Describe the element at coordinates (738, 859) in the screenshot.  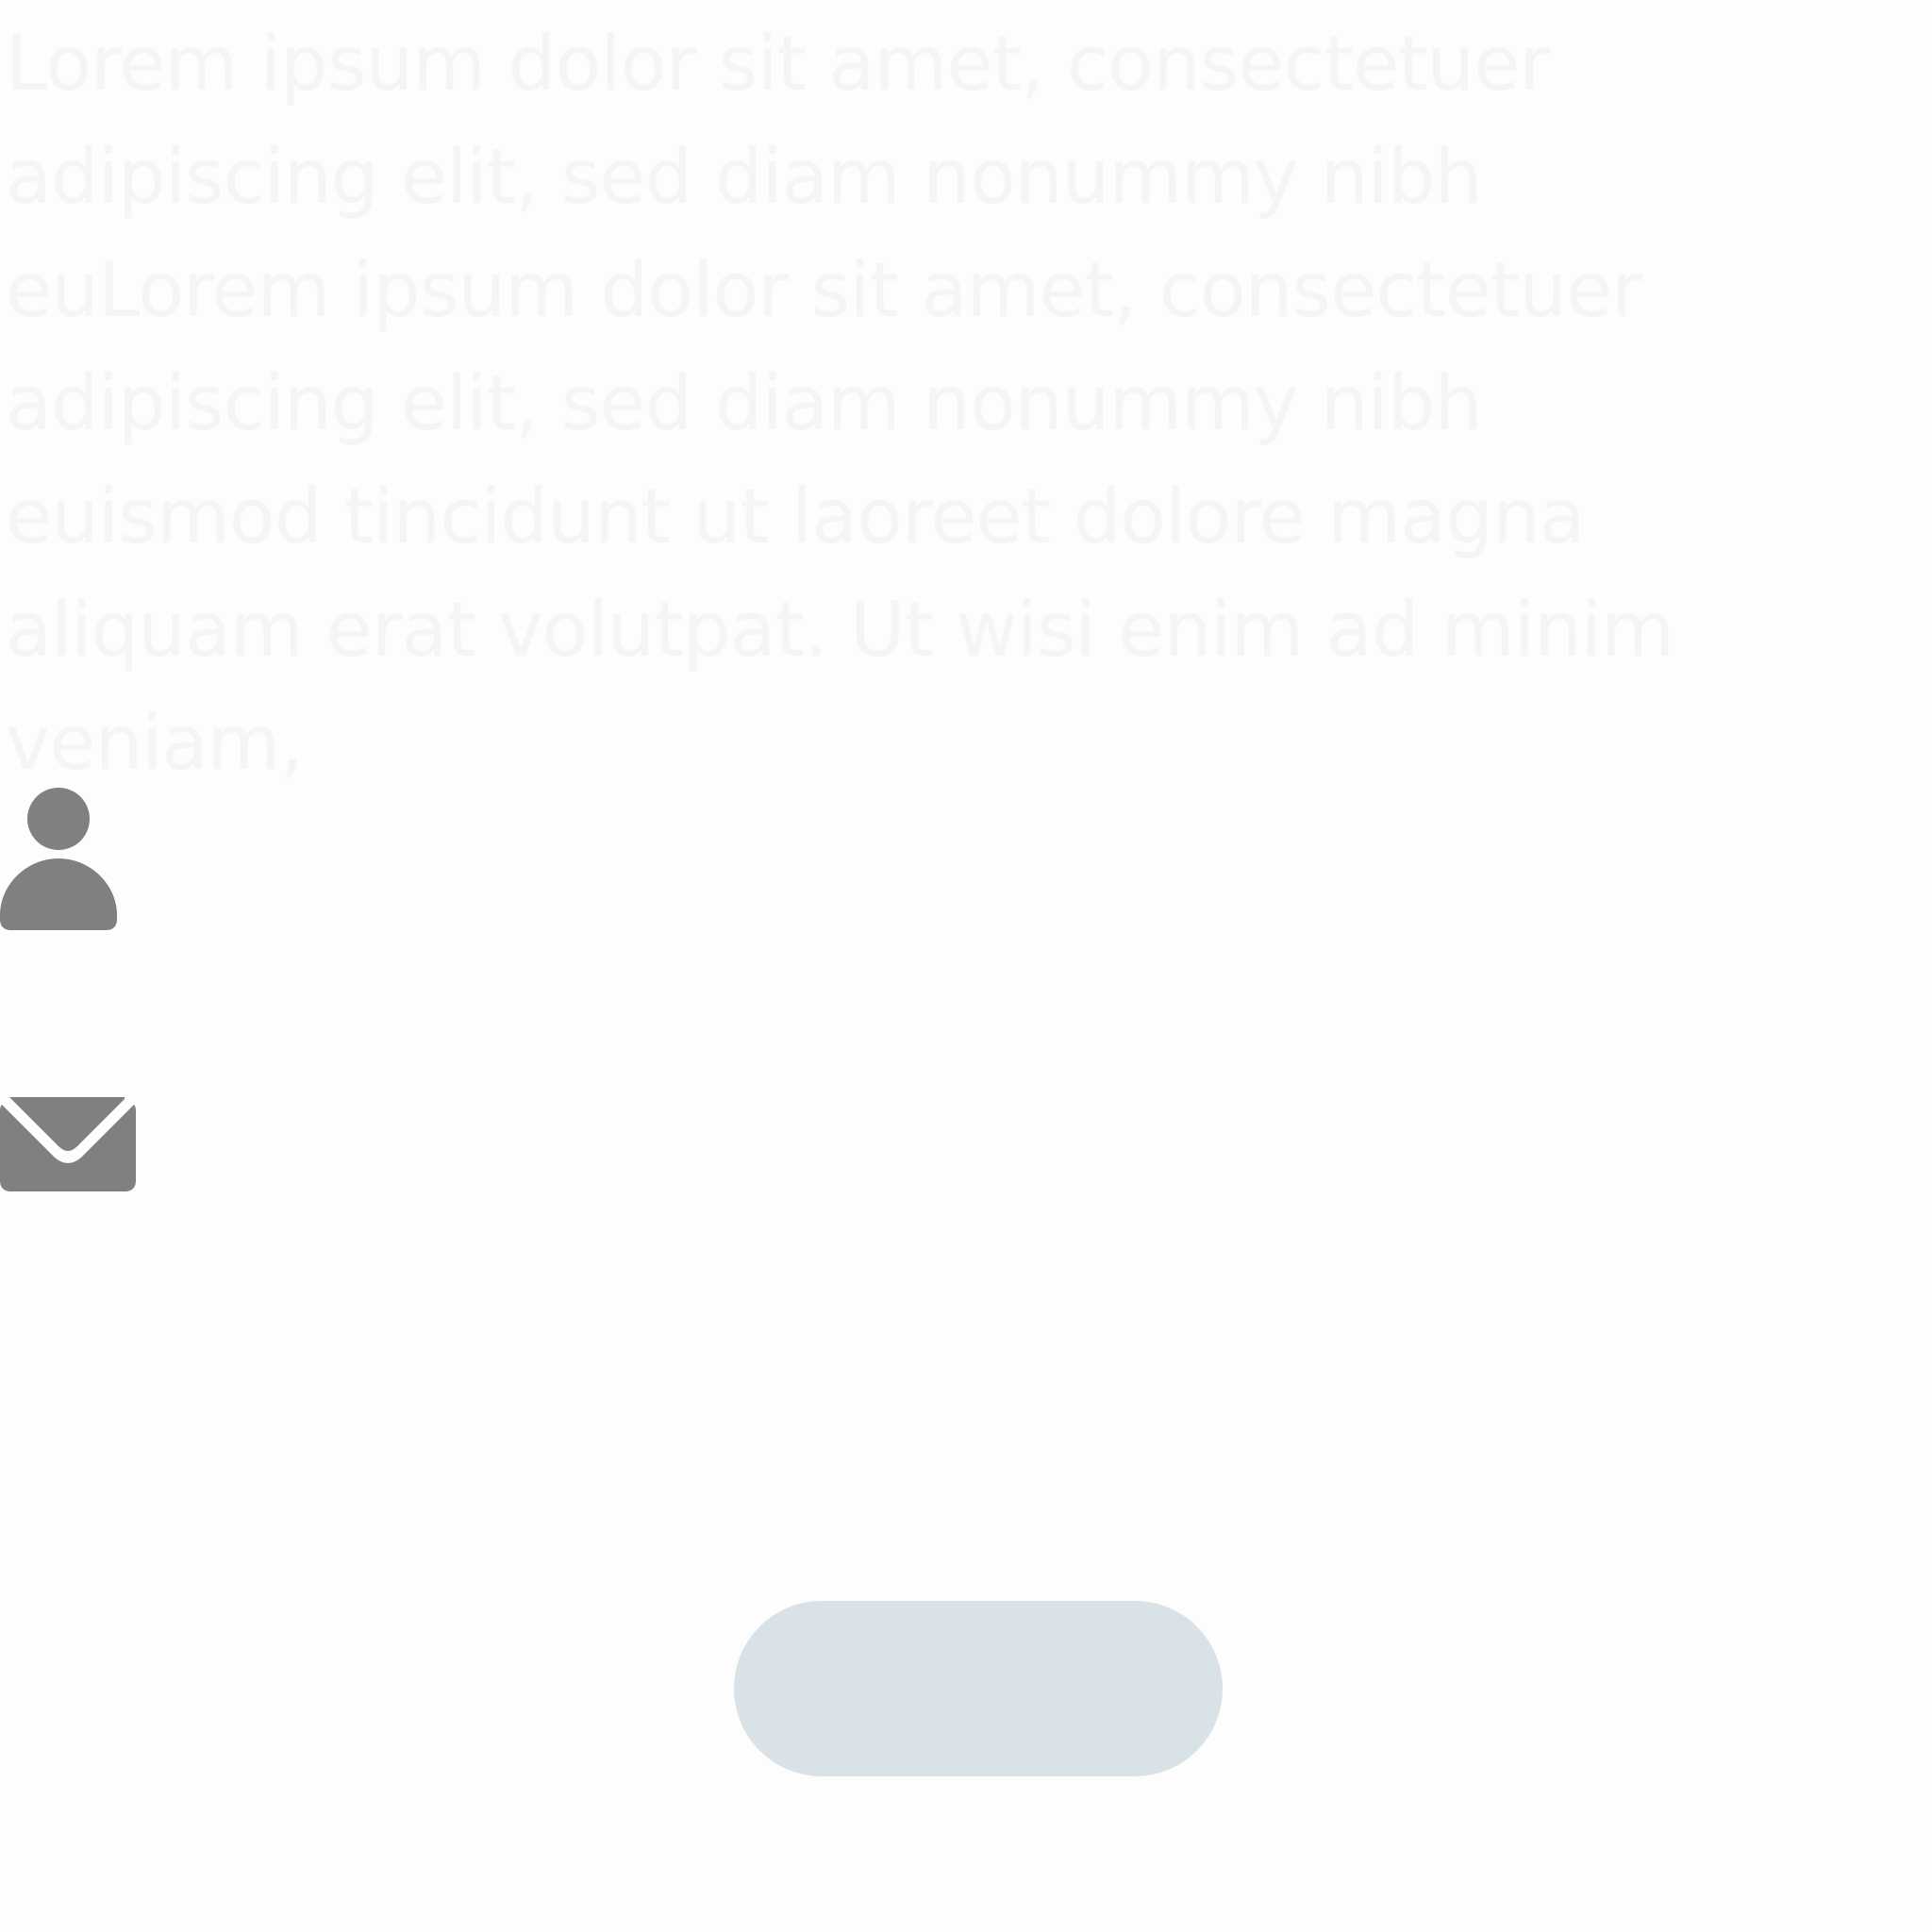
I see `name-input` at that location.